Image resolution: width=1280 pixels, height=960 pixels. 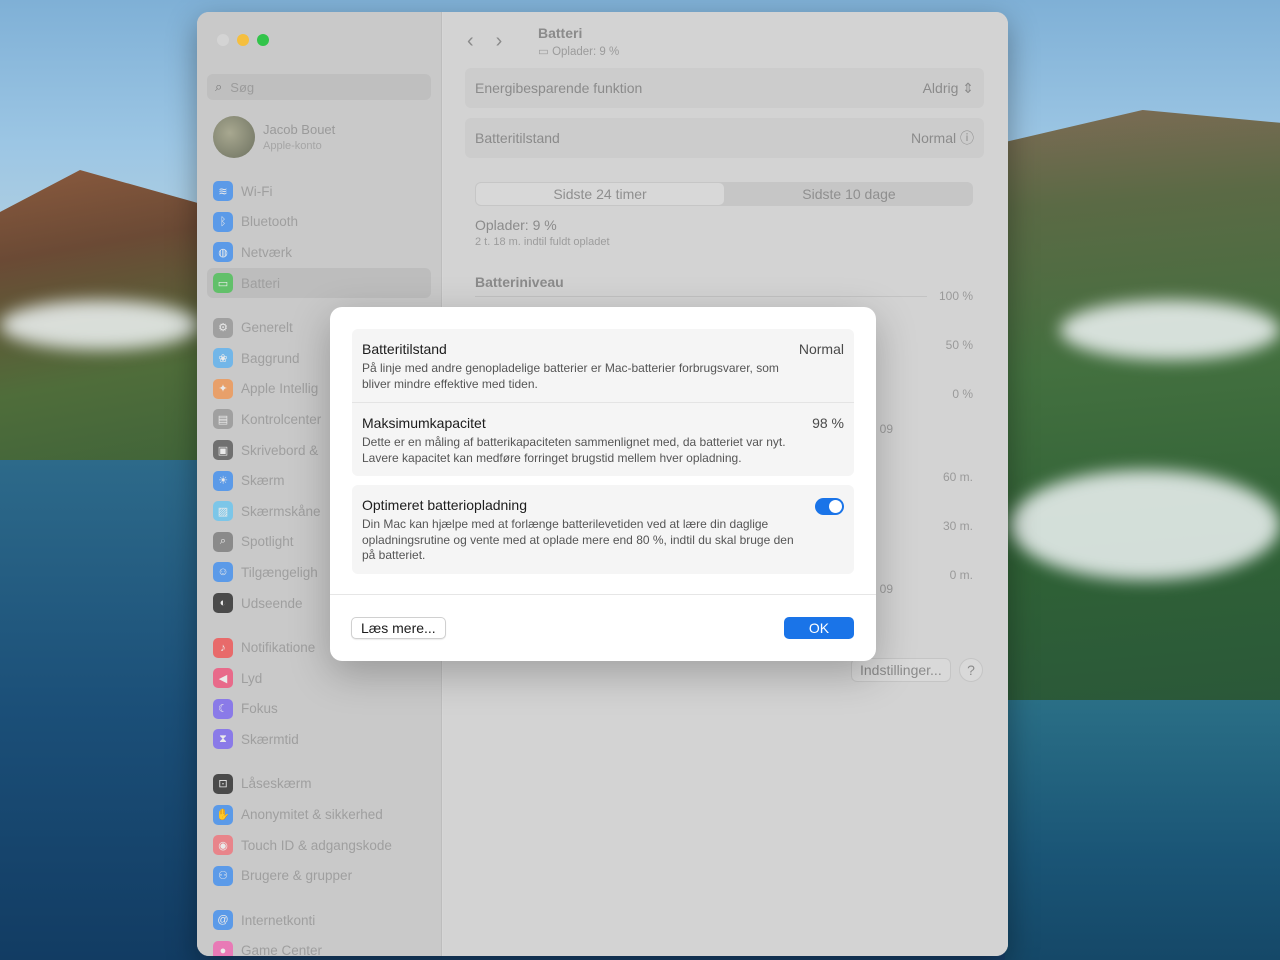 What do you see at coordinates (578, 41) in the screenshot?
I see `pane-header: Batteri ▭ Oplader: 9 %` at bounding box center [578, 41].